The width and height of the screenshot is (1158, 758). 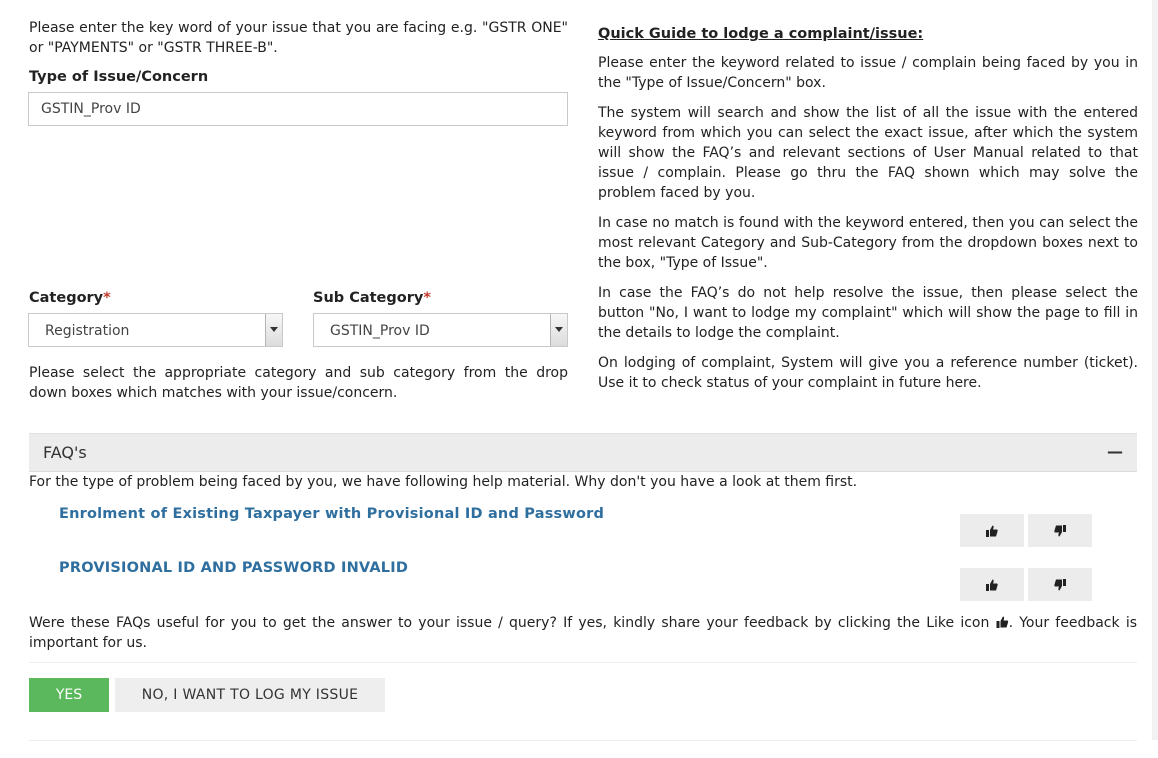 I want to click on subcategory-select-value: GSTIN_Prov ID, so click(x=380, y=331).